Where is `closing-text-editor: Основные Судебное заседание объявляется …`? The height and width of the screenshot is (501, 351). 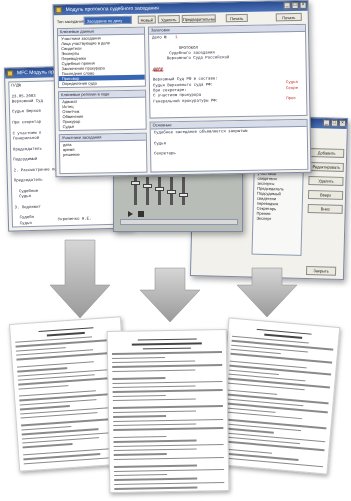 closing-text-editor: Основные Судебное заседание объявляется … is located at coordinates (229, 145).